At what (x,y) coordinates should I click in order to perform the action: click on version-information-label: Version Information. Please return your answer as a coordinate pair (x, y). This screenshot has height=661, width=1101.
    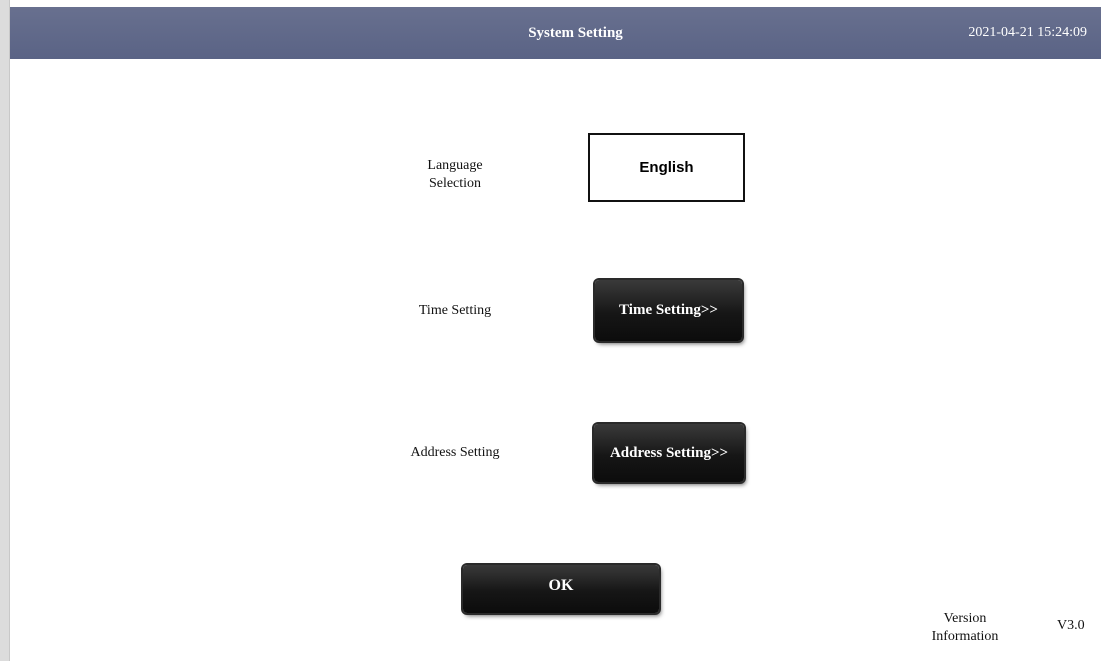
    Looking at the image, I should click on (965, 628).